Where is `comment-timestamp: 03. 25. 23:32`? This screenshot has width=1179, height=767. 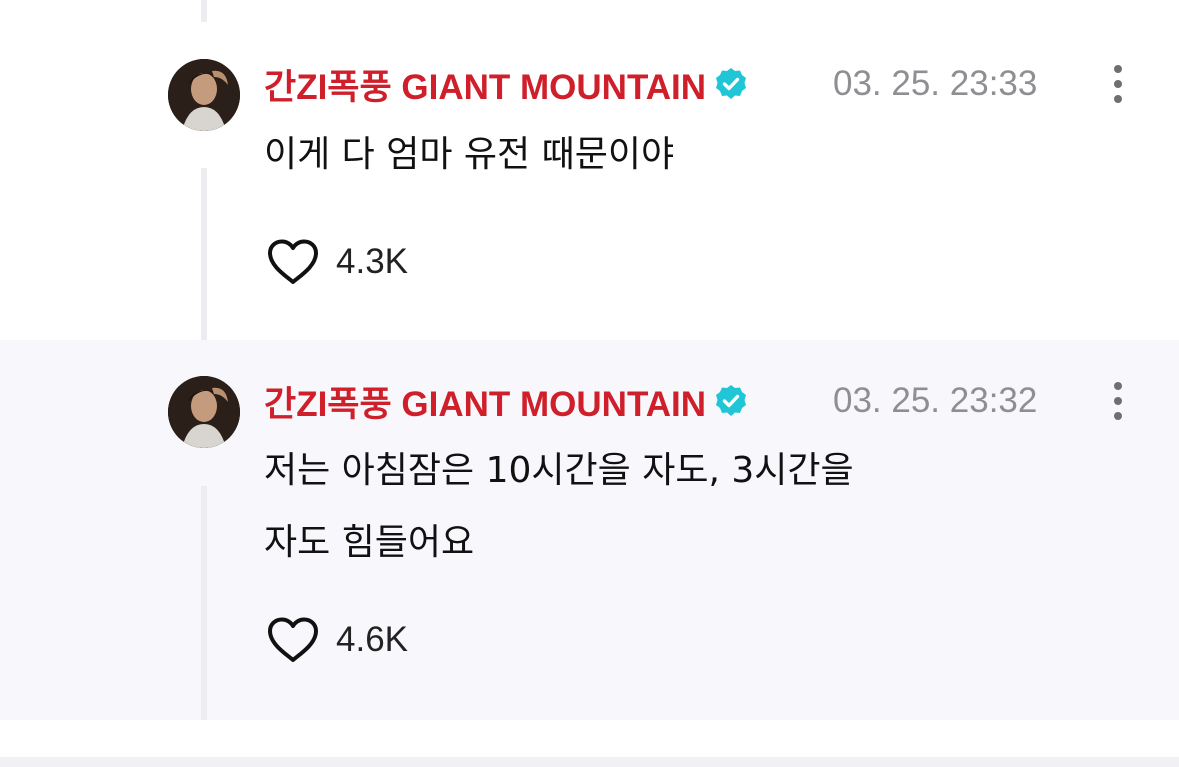 comment-timestamp: 03. 25. 23:32 is located at coordinates (935, 400).